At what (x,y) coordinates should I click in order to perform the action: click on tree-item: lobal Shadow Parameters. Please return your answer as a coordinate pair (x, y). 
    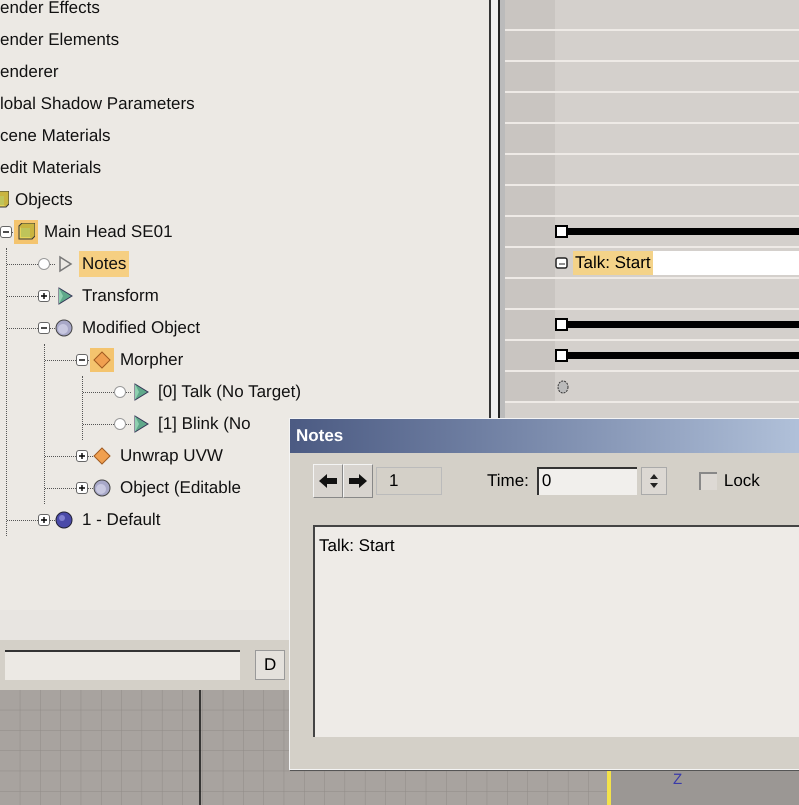
    Looking at the image, I should click on (97, 104).